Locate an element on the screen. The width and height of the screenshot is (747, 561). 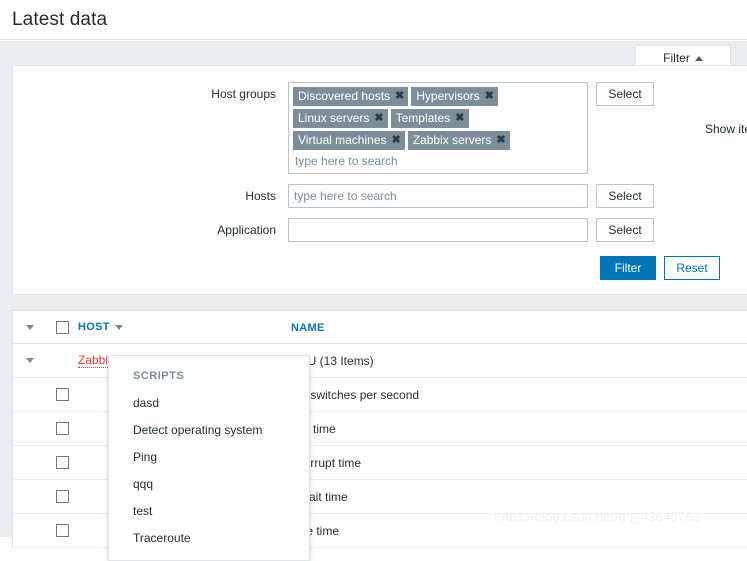
chip-label: Virtual machines is located at coordinates (342, 140).